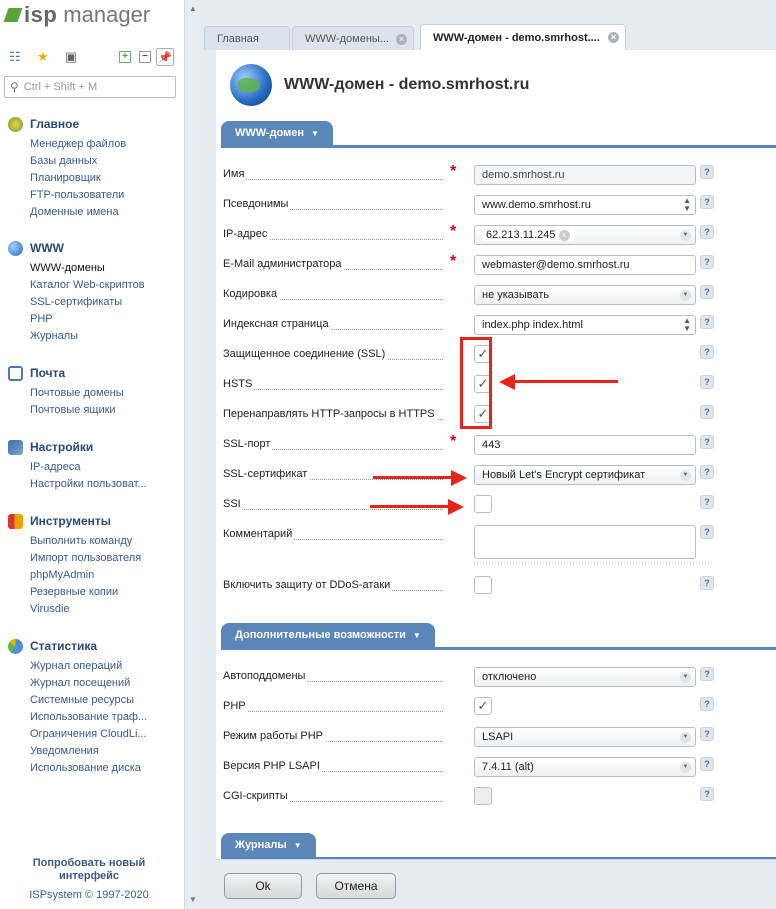 The width and height of the screenshot is (776, 909). What do you see at coordinates (105, 751) in the screenshot?
I see `sidebar-item-notifications: Уведомления` at bounding box center [105, 751].